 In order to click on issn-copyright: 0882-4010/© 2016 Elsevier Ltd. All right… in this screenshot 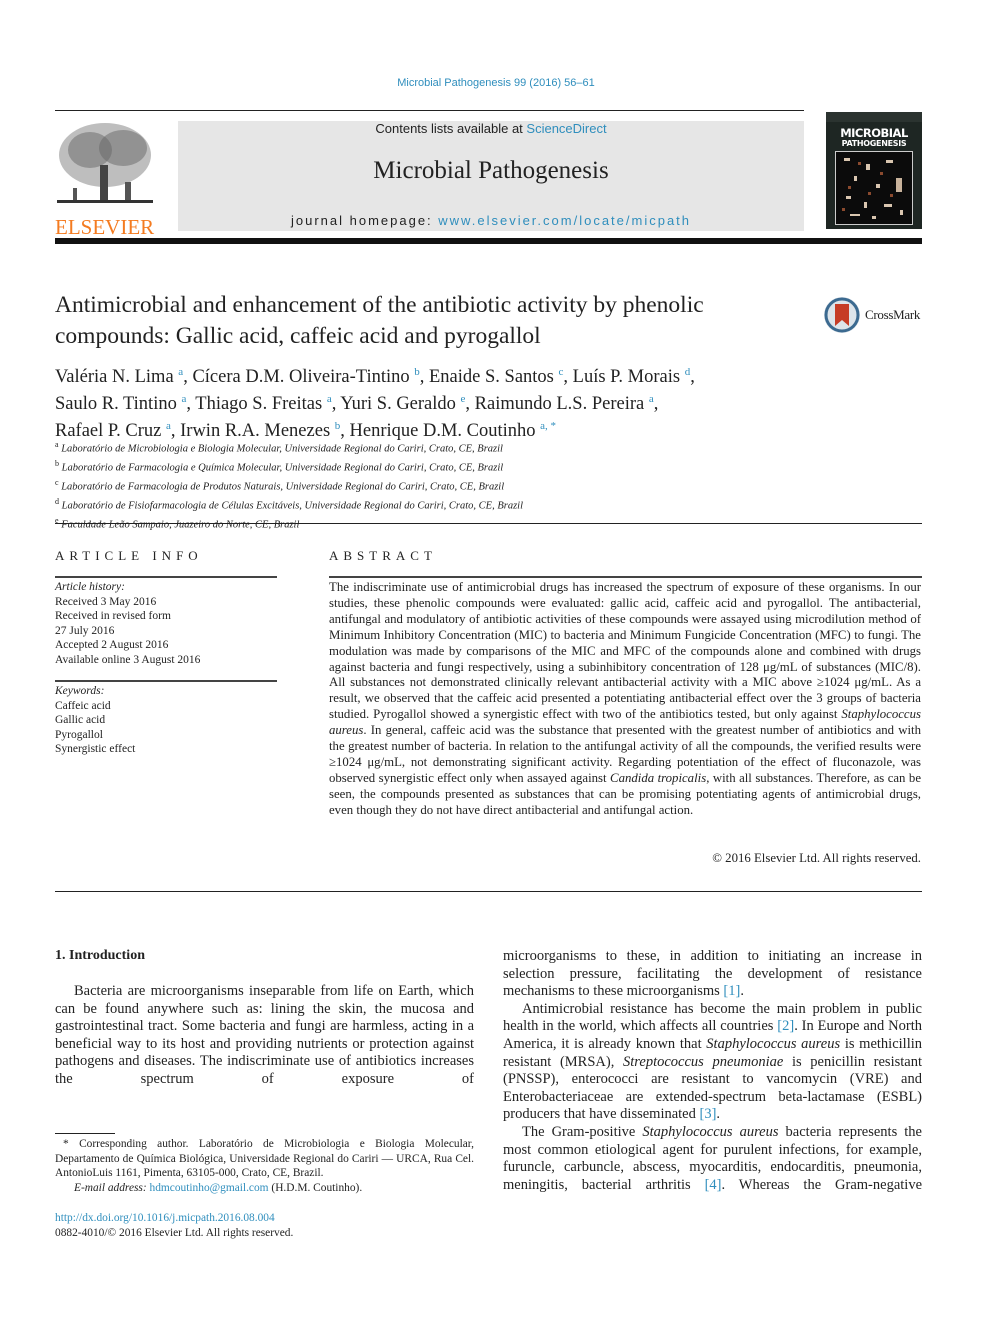, I will do `click(174, 1233)`.